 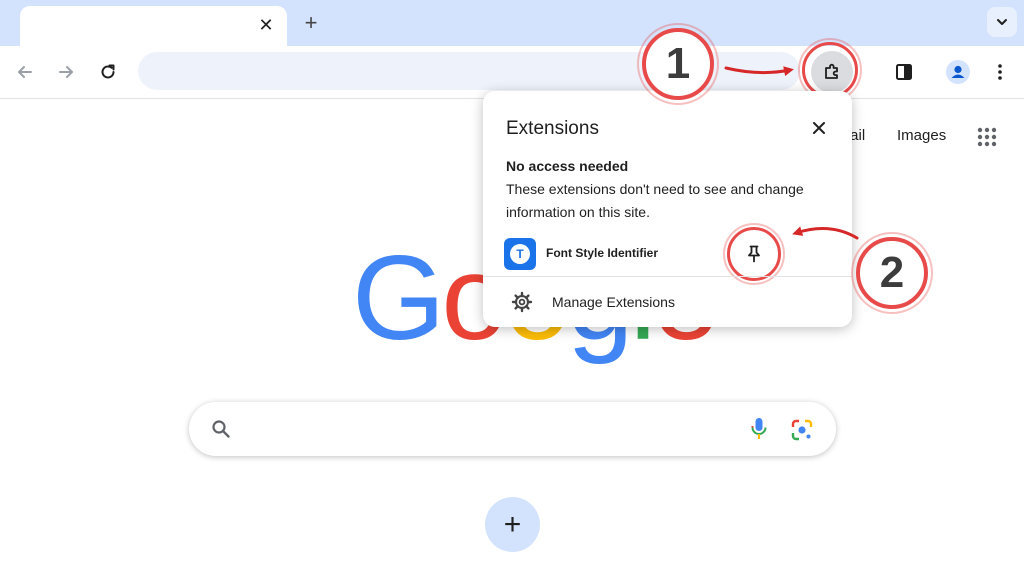 What do you see at coordinates (512, 23) in the screenshot?
I see `tab-strip: ✕ +` at bounding box center [512, 23].